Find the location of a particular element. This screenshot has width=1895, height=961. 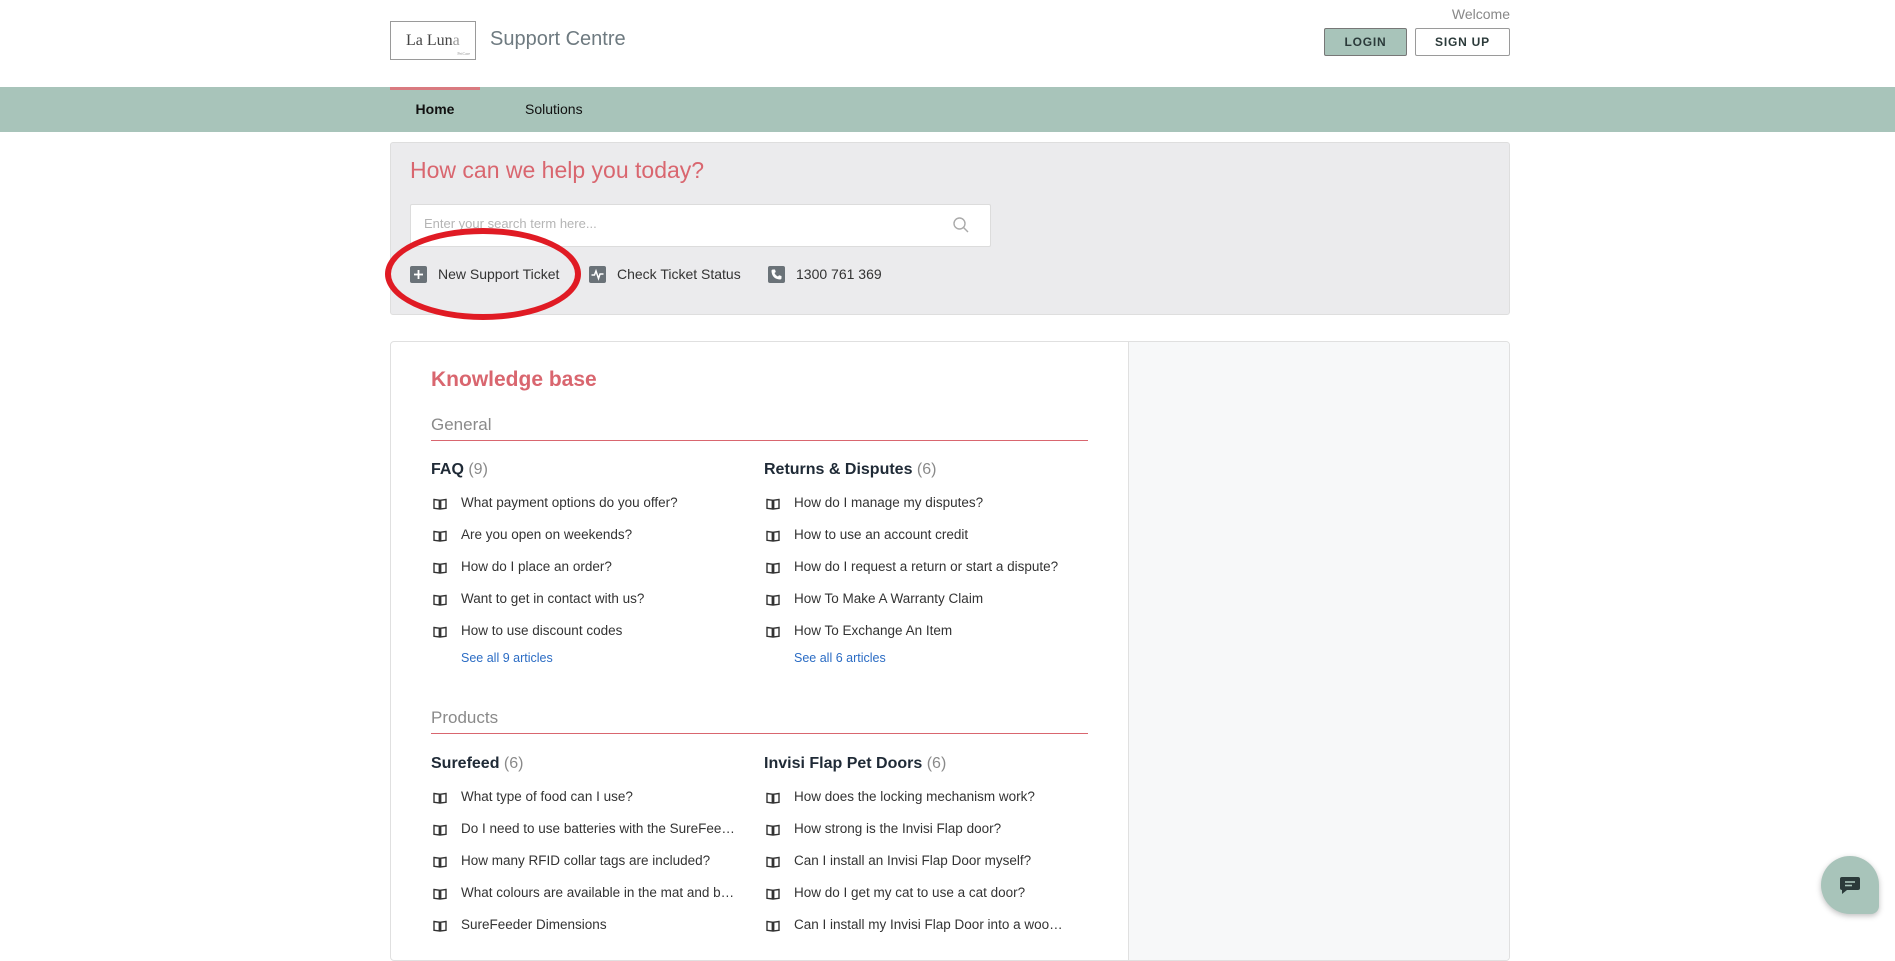

logo-wordmark: La Luna is located at coordinates (433, 40).